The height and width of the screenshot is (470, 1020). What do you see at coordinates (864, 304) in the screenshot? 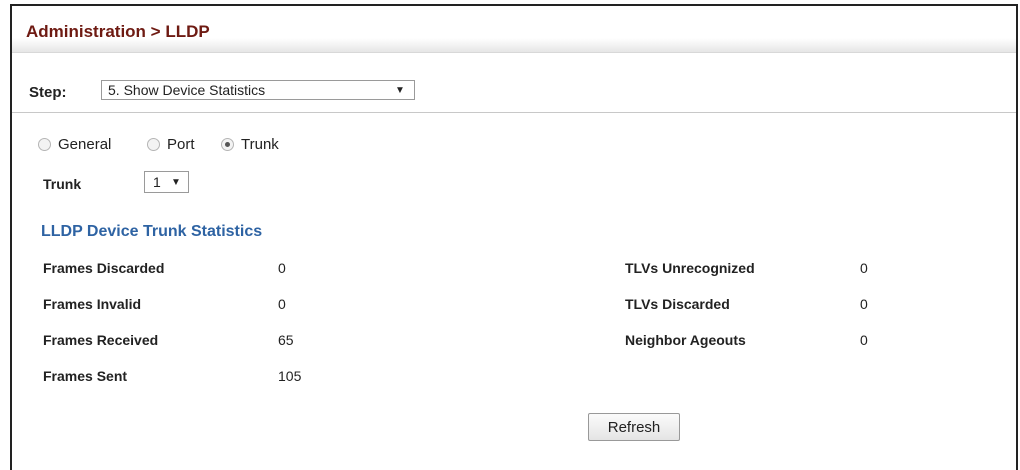
I see `stat-tlvs-discarded-value: 0` at bounding box center [864, 304].